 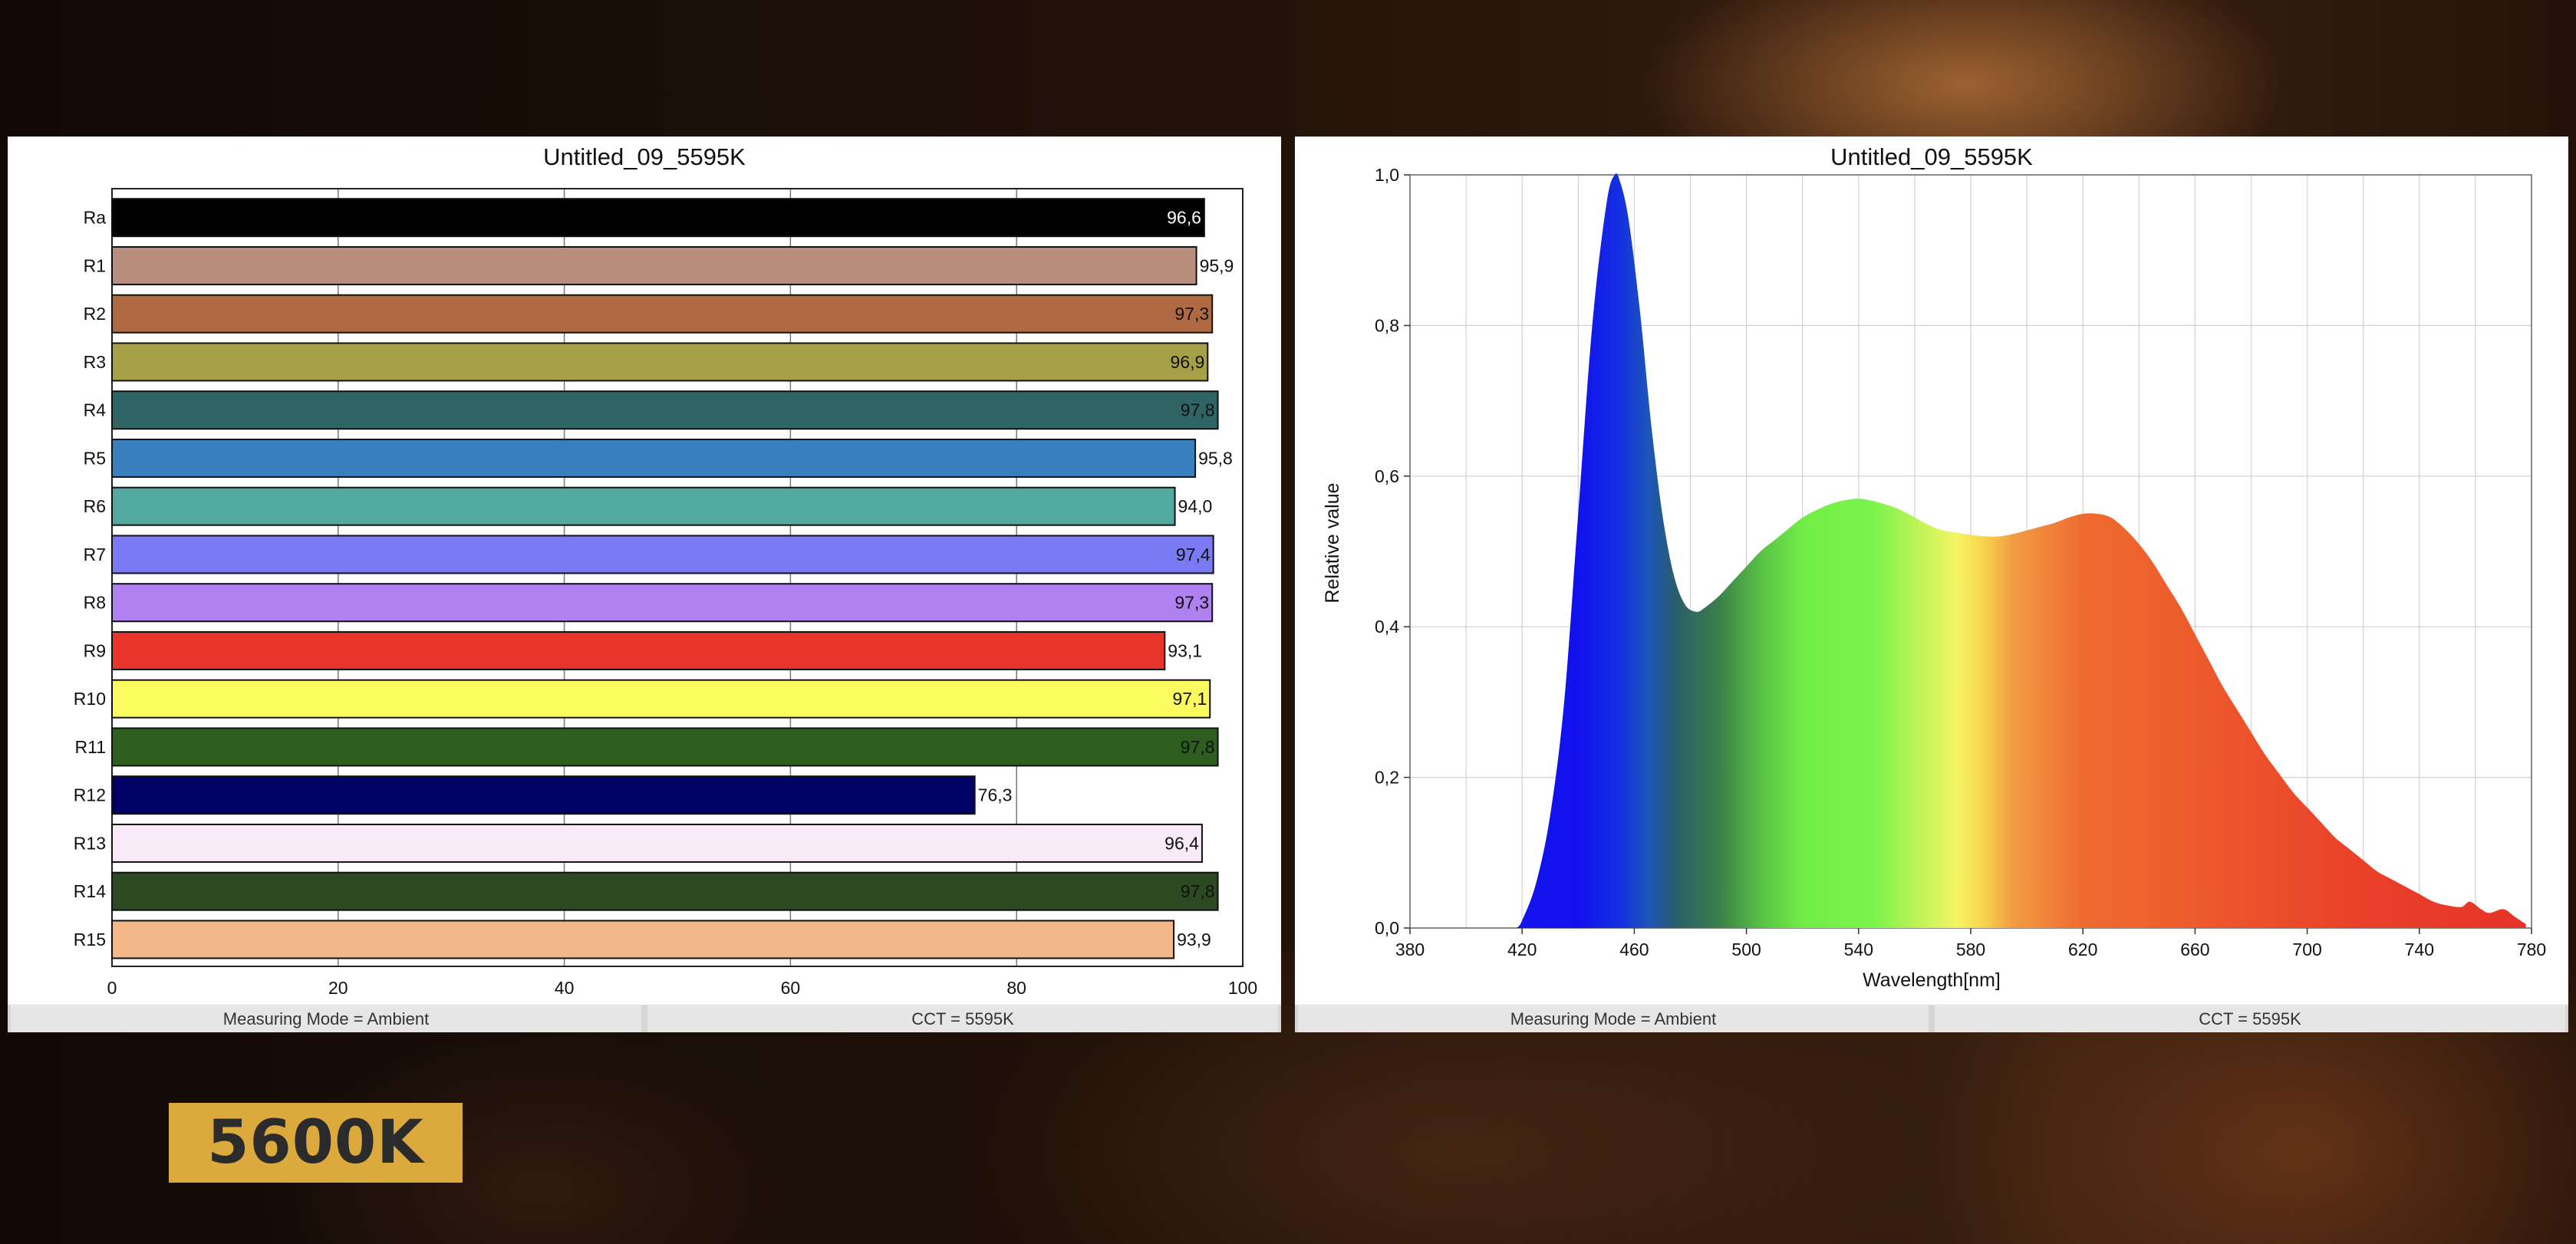 What do you see at coordinates (91, 747) in the screenshot?
I see `category-label: R11` at bounding box center [91, 747].